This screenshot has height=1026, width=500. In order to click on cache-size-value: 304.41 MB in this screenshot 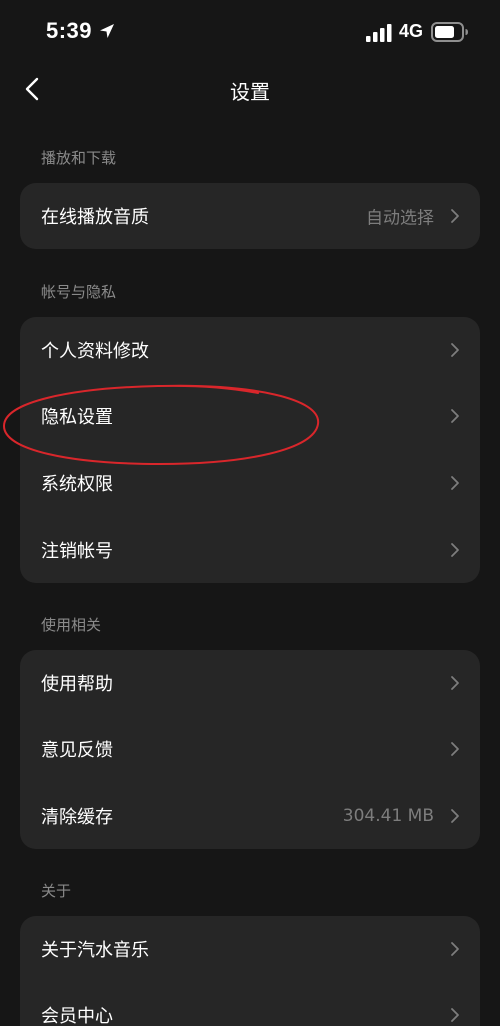, I will do `click(388, 816)`.